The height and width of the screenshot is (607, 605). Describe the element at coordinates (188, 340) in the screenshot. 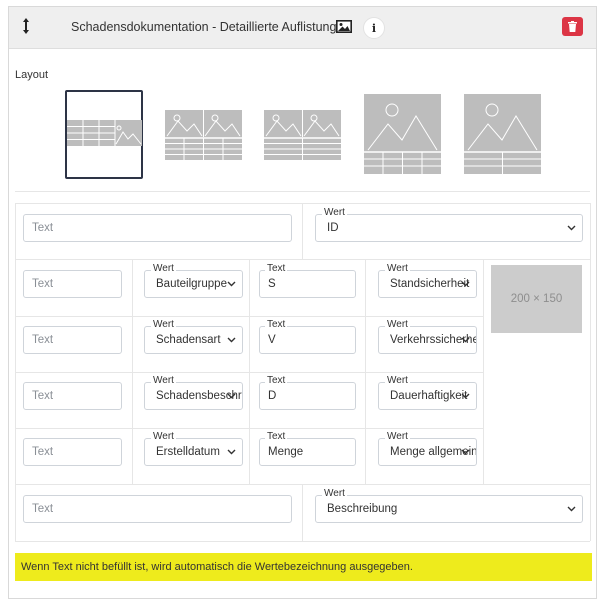

I see `value-select-text: Schadensart` at that location.